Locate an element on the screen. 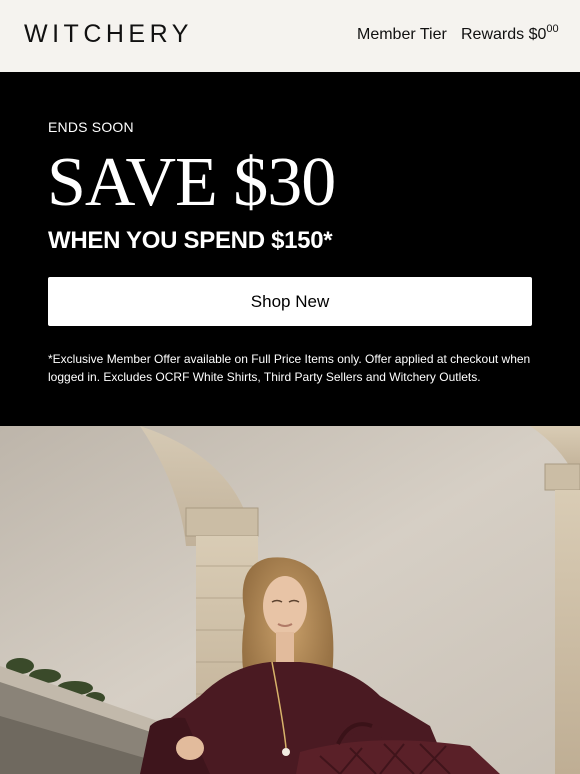  site-header: WITCHERY Member Tier Rewards $000 is located at coordinates (290, 36).